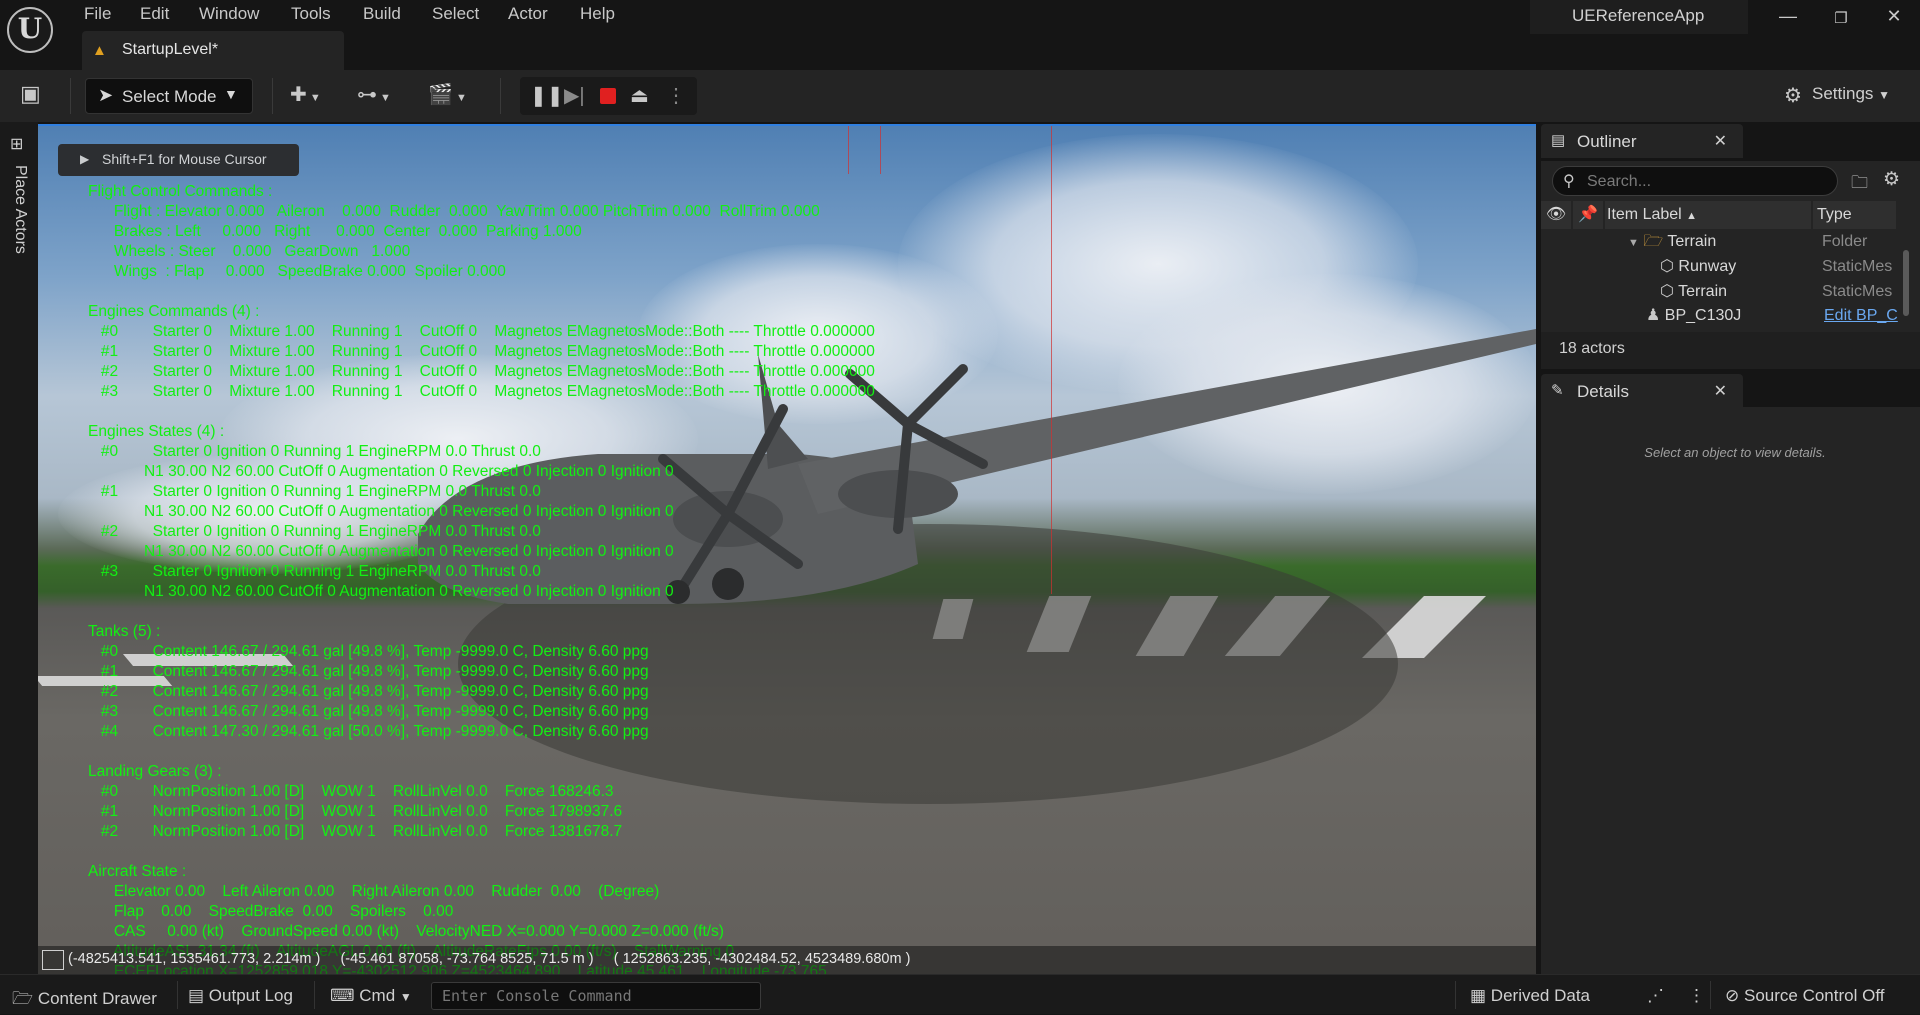 The width and height of the screenshot is (1920, 1015). I want to click on add-folder-icon: 🗀, so click(1859, 184).